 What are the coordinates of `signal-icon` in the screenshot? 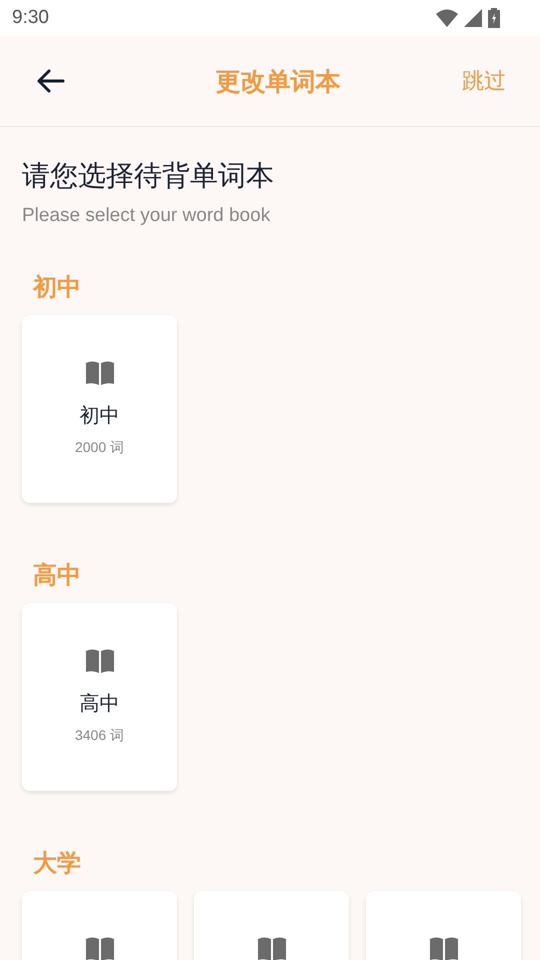 It's located at (473, 18).